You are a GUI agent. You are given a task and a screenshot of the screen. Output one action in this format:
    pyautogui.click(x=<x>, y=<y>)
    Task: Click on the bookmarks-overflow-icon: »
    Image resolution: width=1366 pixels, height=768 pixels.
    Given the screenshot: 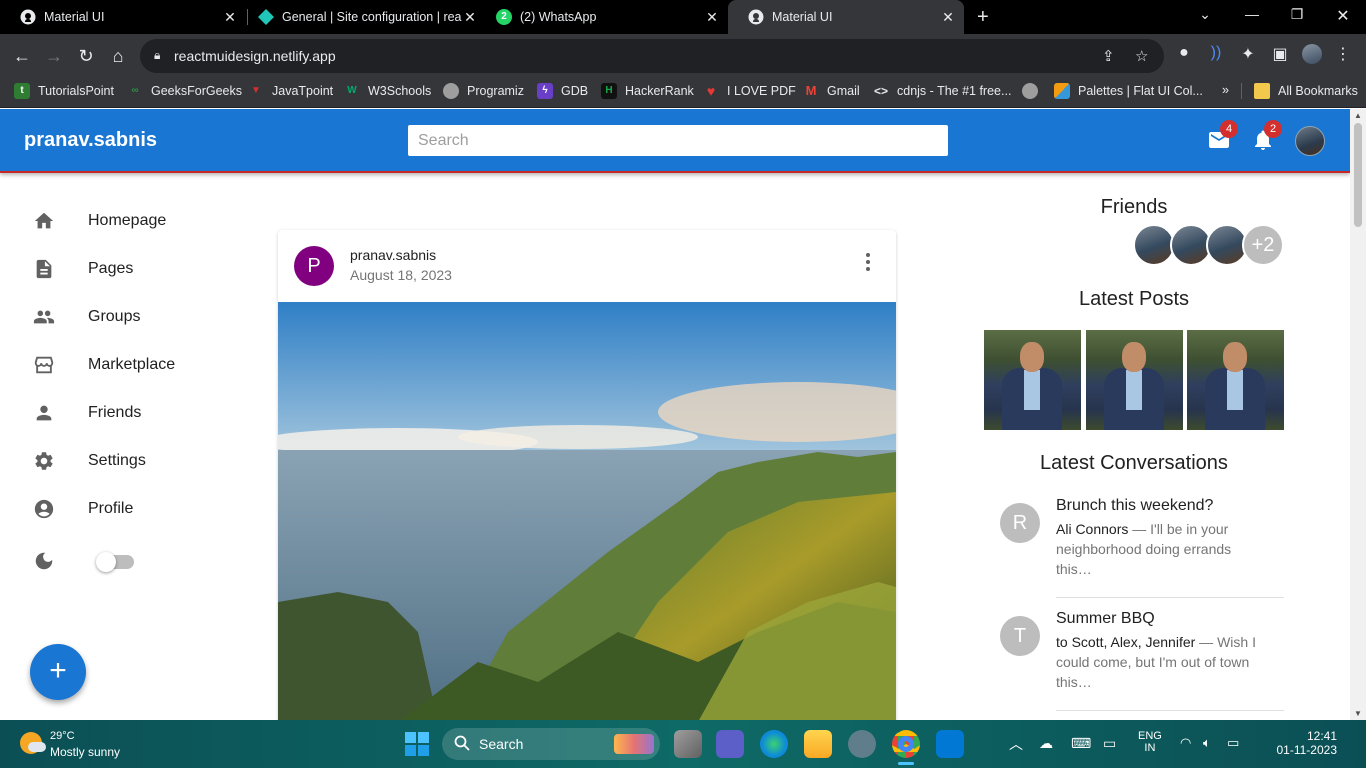 What is the action you would take?
    pyautogui.click(x=1225, y=90)
    